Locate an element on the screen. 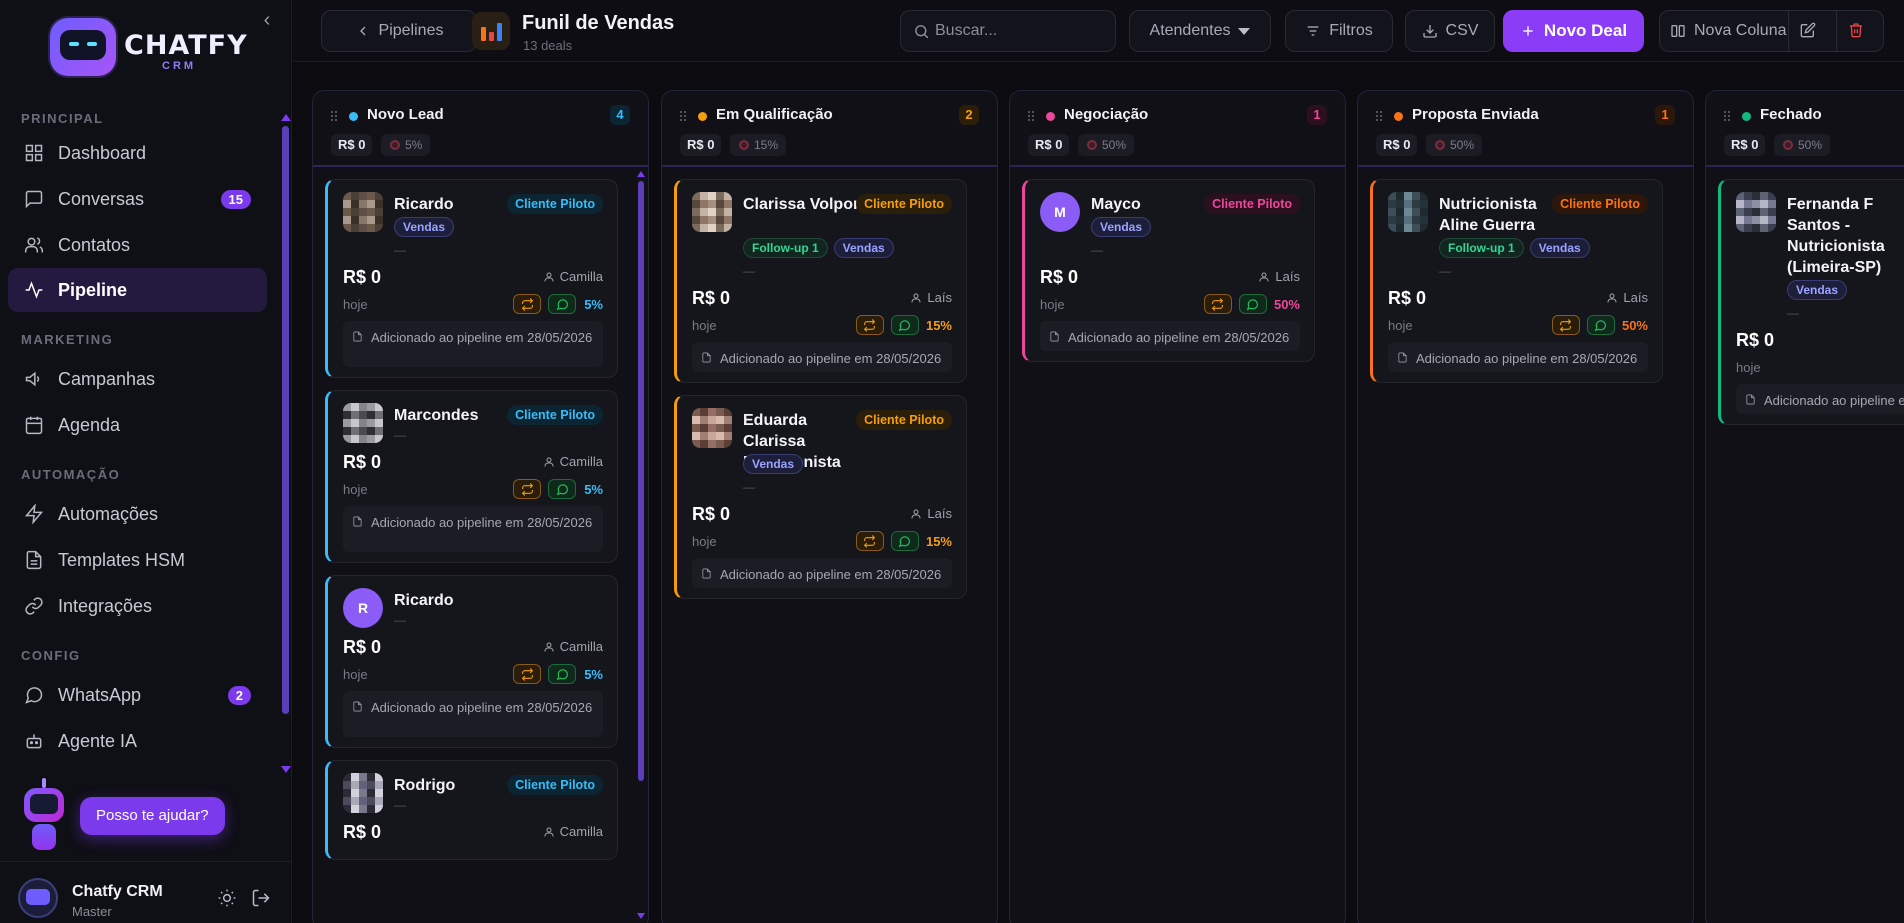  deal-card: Rodrigo Cliente Piloto — R$ 0 Camilla is located at coordinates (471, 810).